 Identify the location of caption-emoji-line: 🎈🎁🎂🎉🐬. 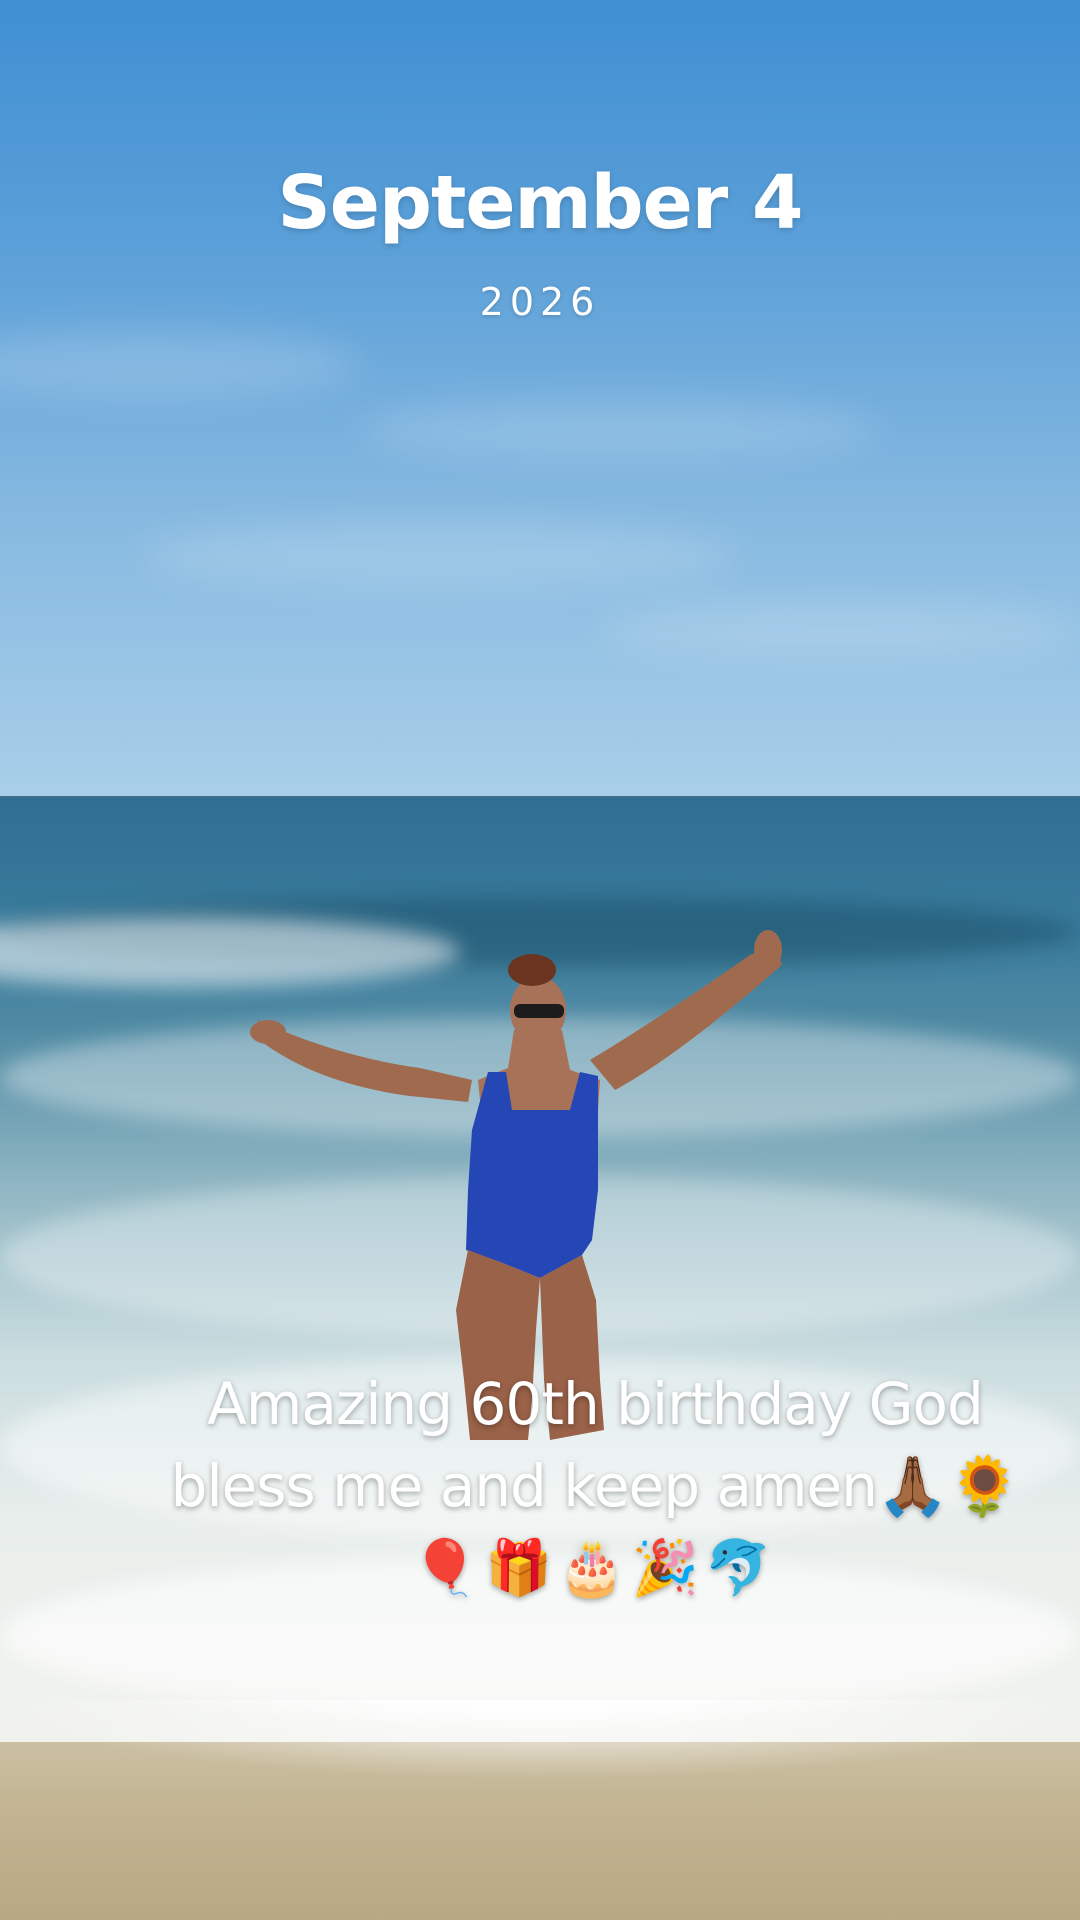
(595, 1567).